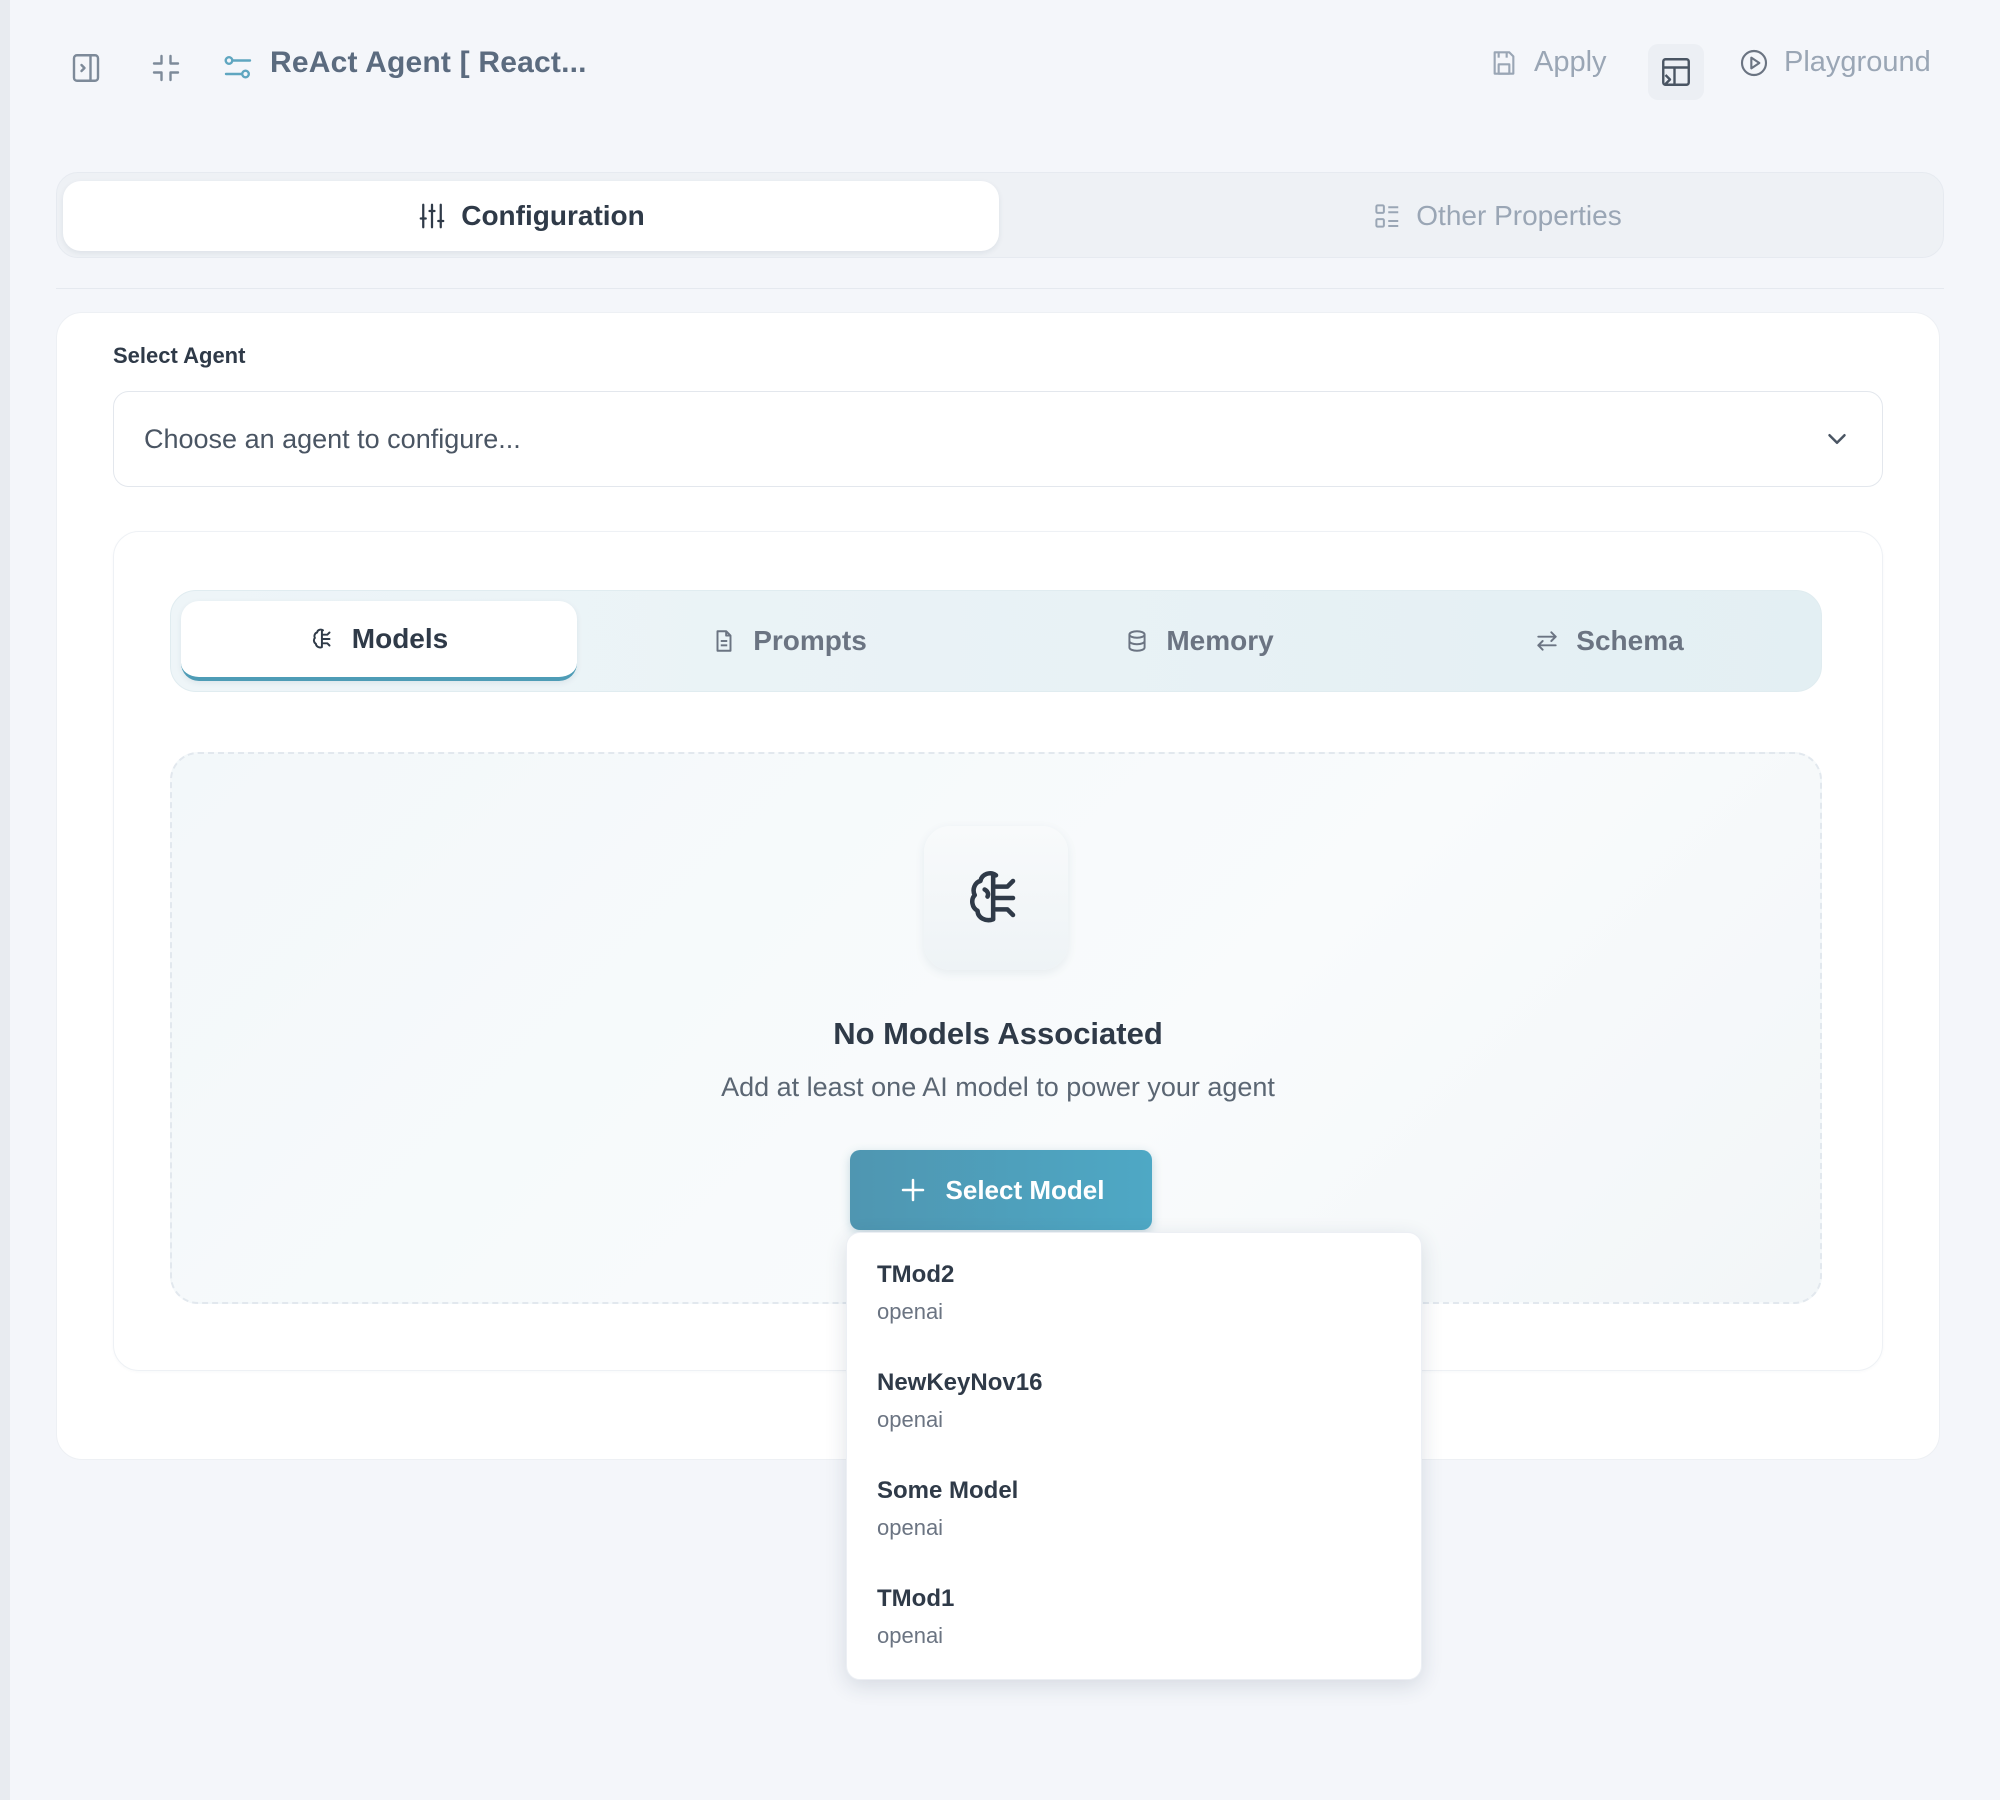  Describe the element at coordinates (553, 215) in the screenshot. I see `tab-configuration-label: Configuration` at that location.